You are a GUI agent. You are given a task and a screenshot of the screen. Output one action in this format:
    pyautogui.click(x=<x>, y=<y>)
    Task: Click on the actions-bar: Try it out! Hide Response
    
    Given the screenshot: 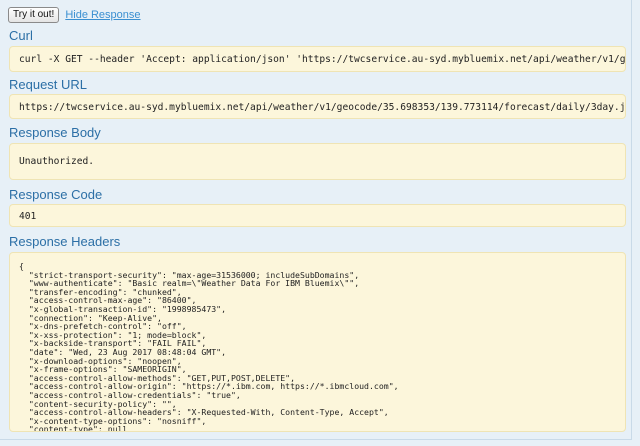 What is the action you would take?
    pyautogui.click(x=74, y=15)
    